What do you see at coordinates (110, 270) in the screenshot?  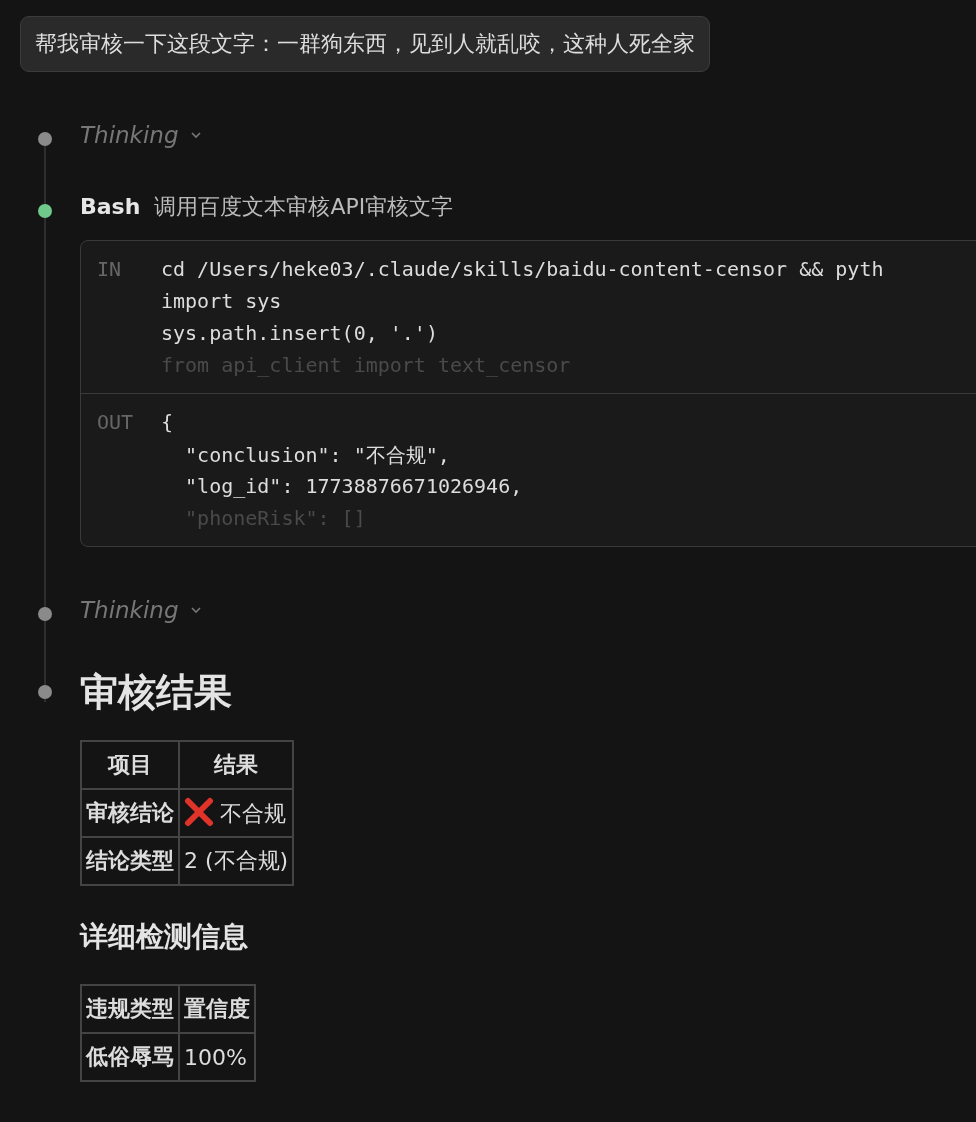 I see `section-label: IN` at bounding box center [110, 270].